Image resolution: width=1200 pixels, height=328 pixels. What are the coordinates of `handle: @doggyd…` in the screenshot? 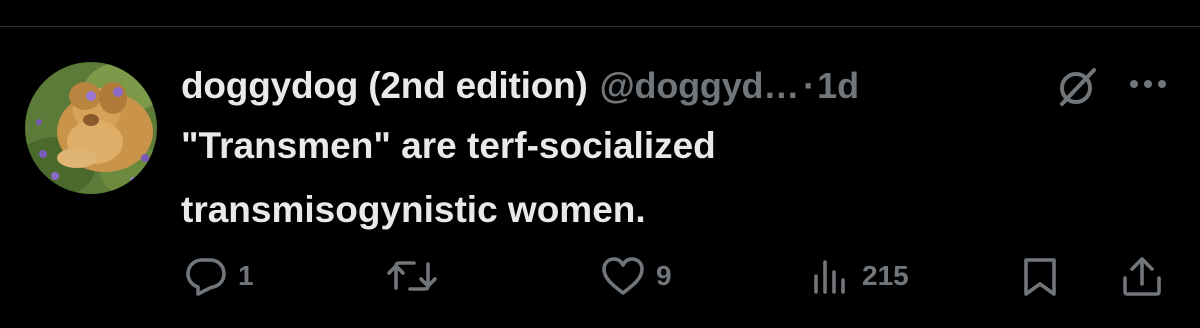 It's located at (700, 86).